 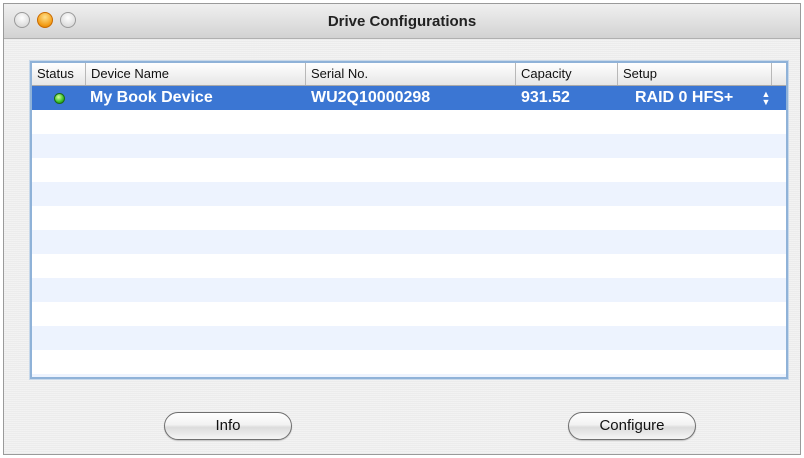 I want to click on column-header-capacity: Capacity, so click(x=567, y=74).